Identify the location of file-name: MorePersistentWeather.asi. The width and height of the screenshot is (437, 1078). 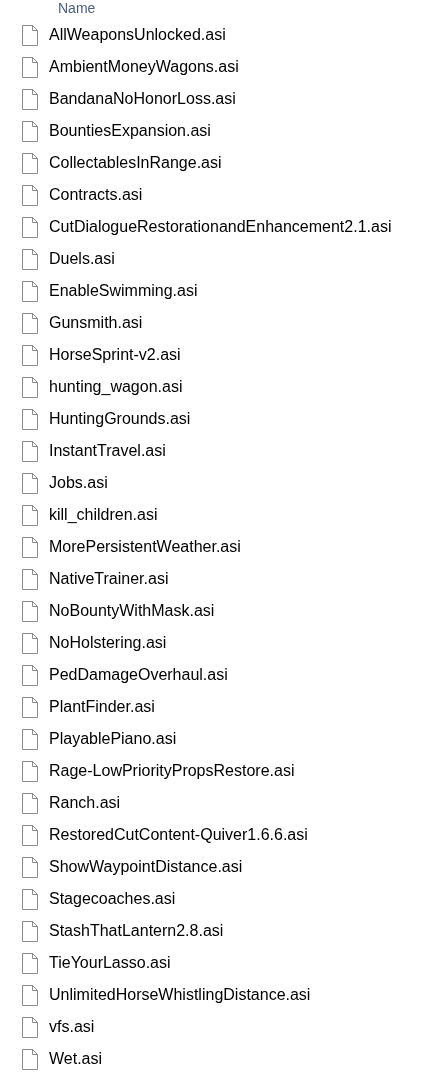
(145, 547).